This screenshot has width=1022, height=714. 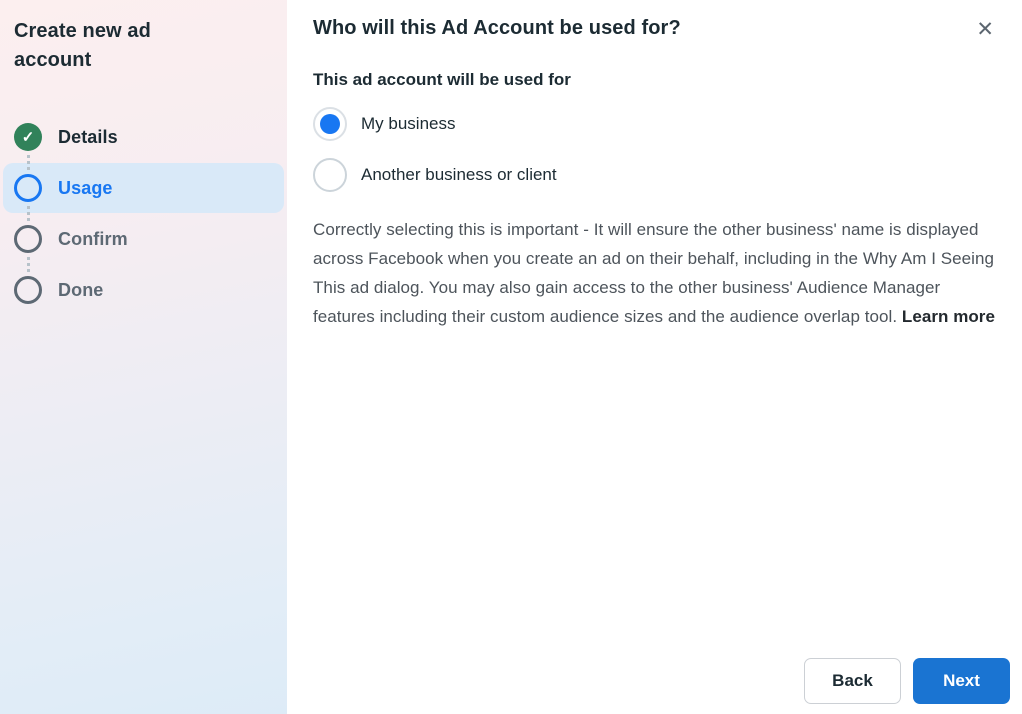 I want to click on step-details: ✓ Details, so click(x=143, y=137).